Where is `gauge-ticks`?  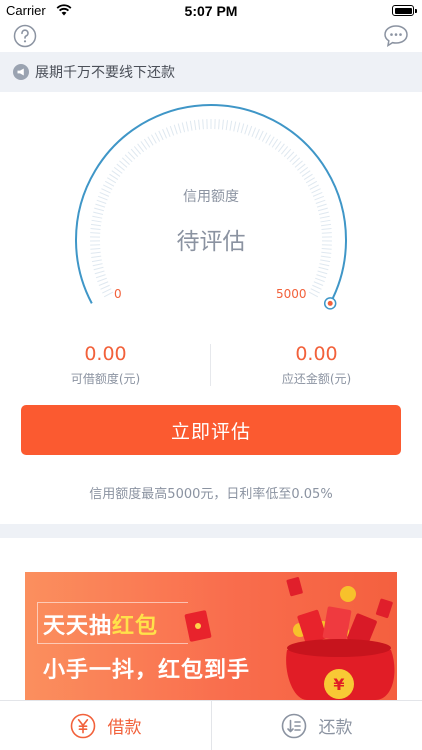 gauge-ticks is located at coordinates (211, 208).